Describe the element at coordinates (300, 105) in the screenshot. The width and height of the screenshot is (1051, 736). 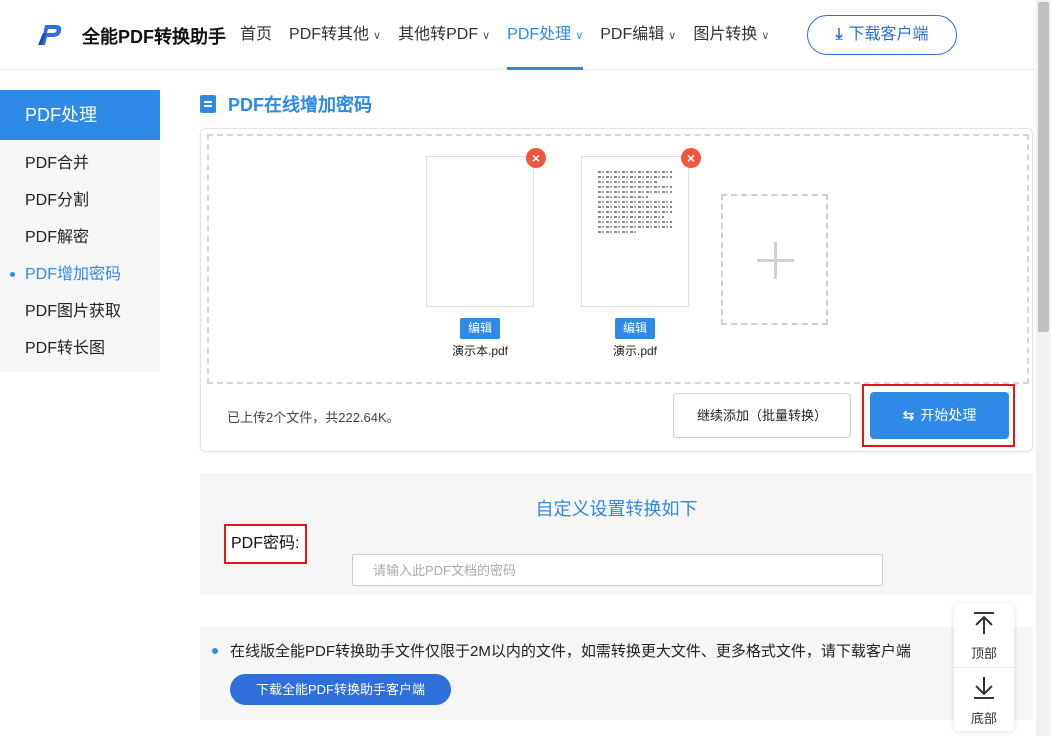
I see `page-title-text: PDF在线增加密码` at that location.